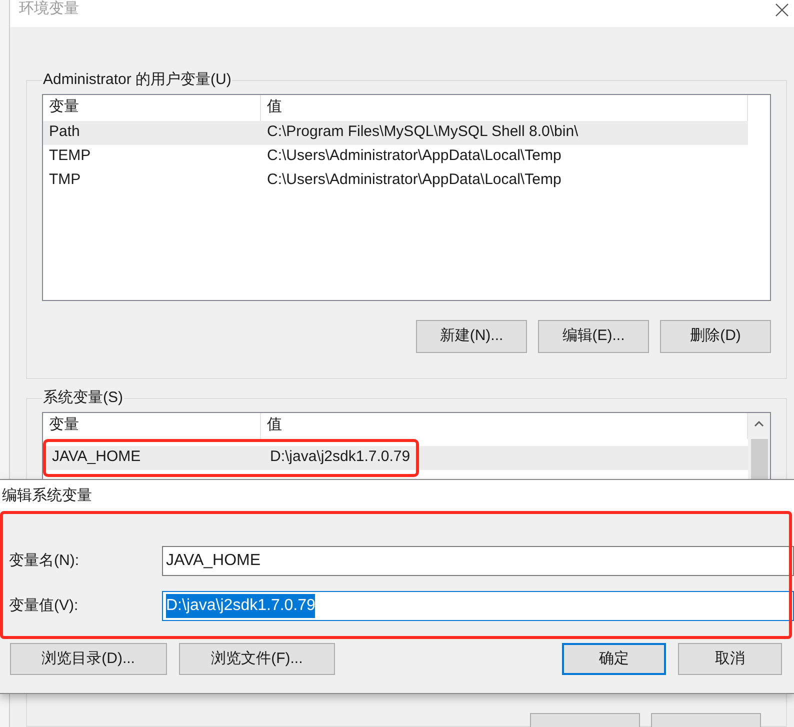 This screenshot has width=794, height=727. What do you see at coordinates (65, 180) in the screenshot?
I see `variable-name: TMP` at bounding box center [65, 180].